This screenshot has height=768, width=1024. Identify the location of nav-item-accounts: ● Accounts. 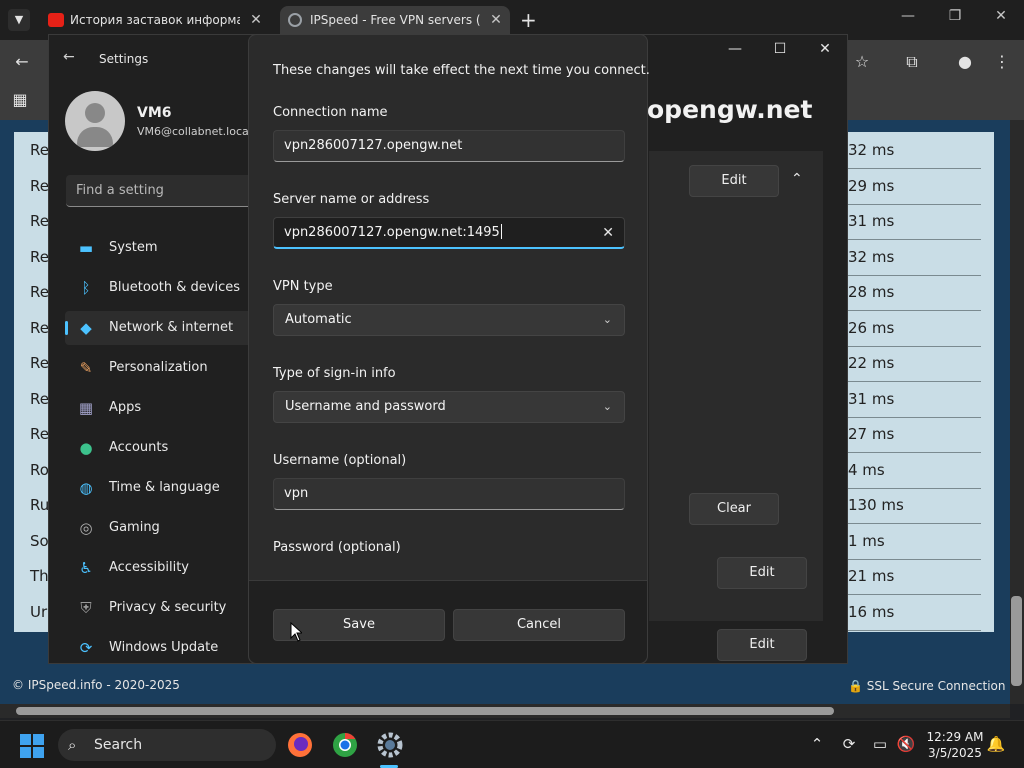
(165, 448).